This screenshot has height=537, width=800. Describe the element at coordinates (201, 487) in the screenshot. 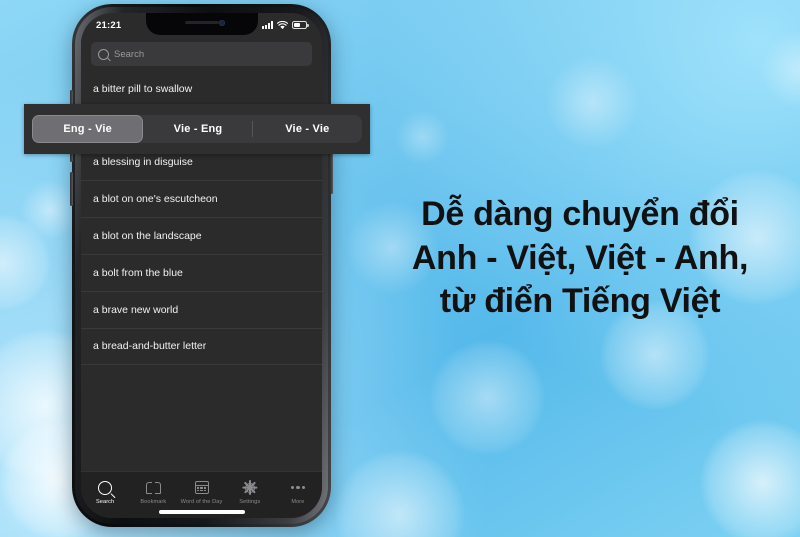

I see `calendar-icon` at that location.